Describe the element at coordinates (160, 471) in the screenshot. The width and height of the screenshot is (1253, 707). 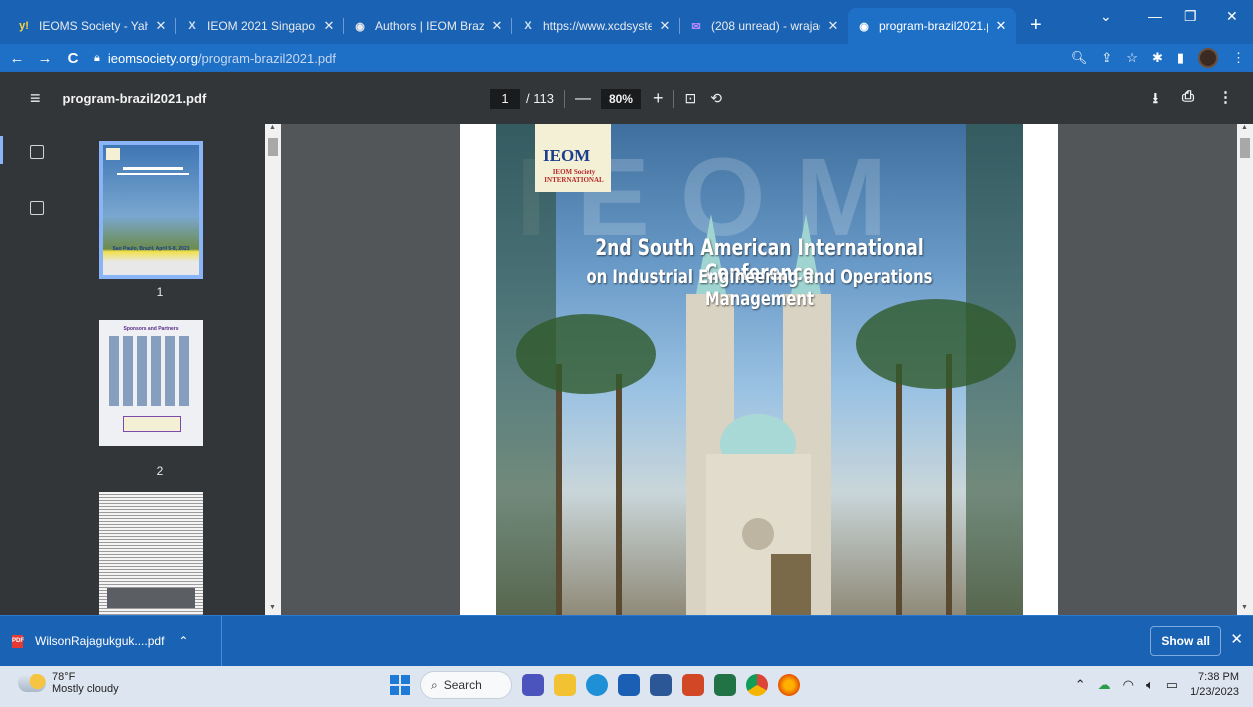
I see `thumbnail-number: 2` at that location.